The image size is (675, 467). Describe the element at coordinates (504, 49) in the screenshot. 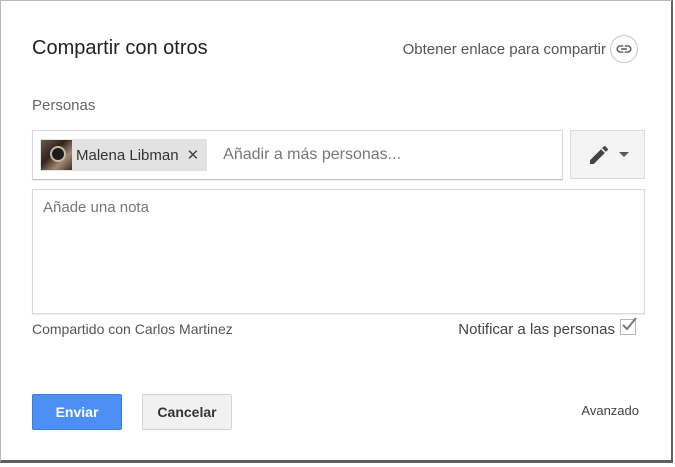

I see `get-share-link-label: Obtener enlace para compartir` at that location.